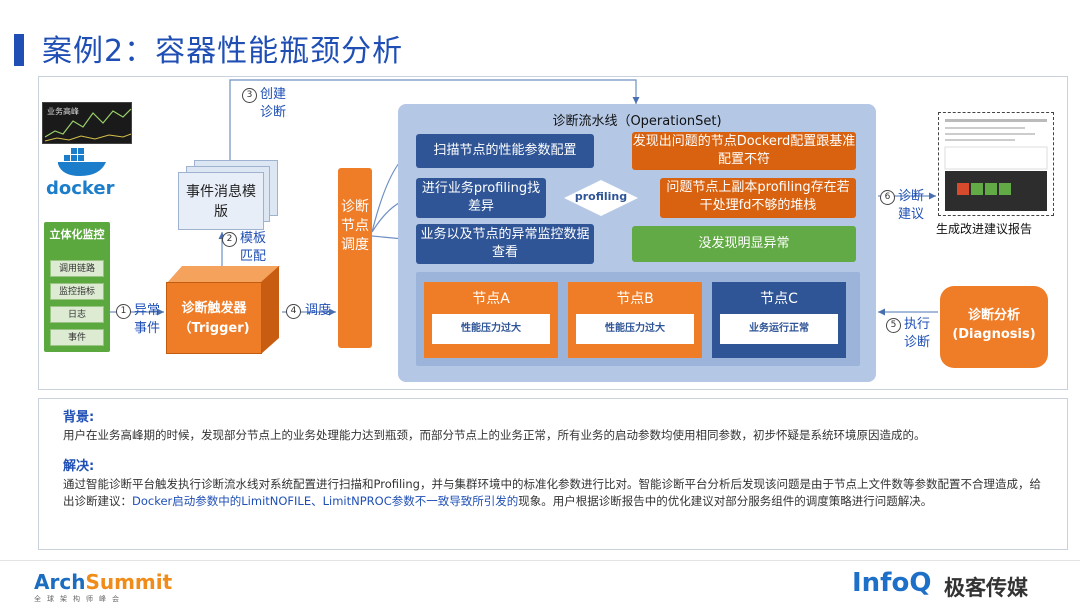 This screenshot has width=1080, height=612. I want to click on pipeline-finding-monitor: 没发现明显异常, so click(744, 244).